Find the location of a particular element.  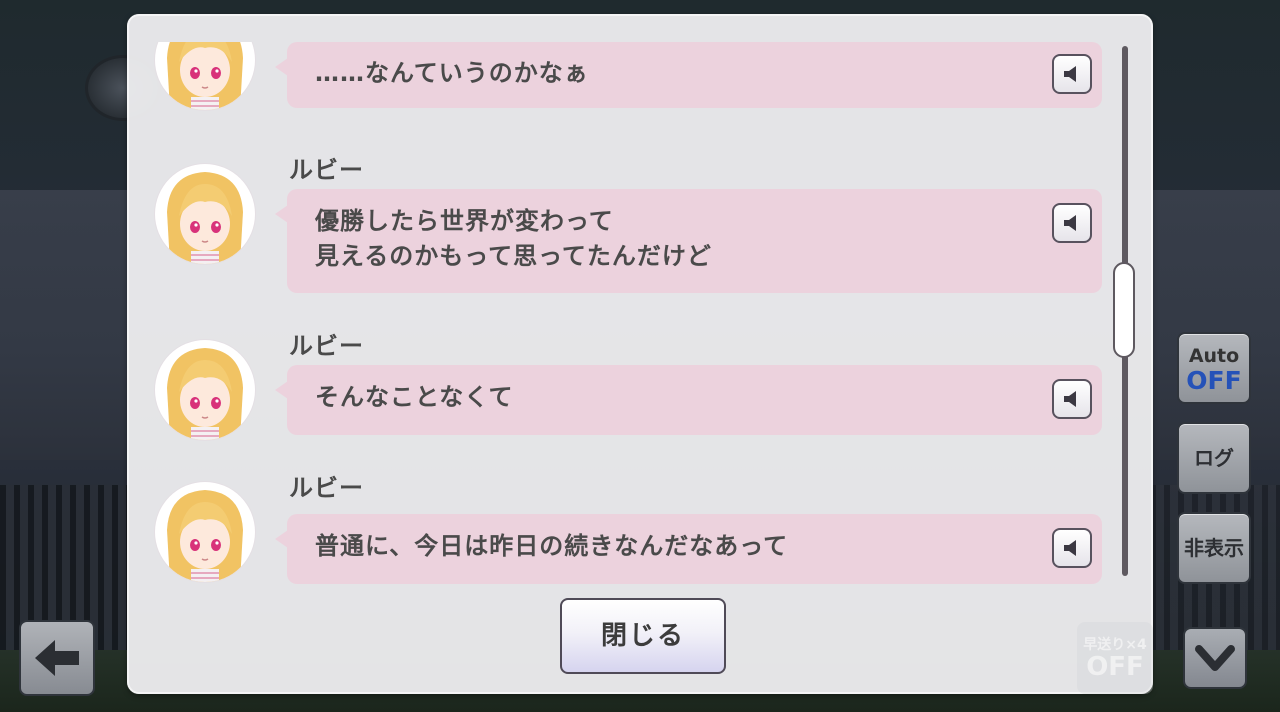

log-entry: ルビー そんなことなくて is located at coordinates (627, 386).